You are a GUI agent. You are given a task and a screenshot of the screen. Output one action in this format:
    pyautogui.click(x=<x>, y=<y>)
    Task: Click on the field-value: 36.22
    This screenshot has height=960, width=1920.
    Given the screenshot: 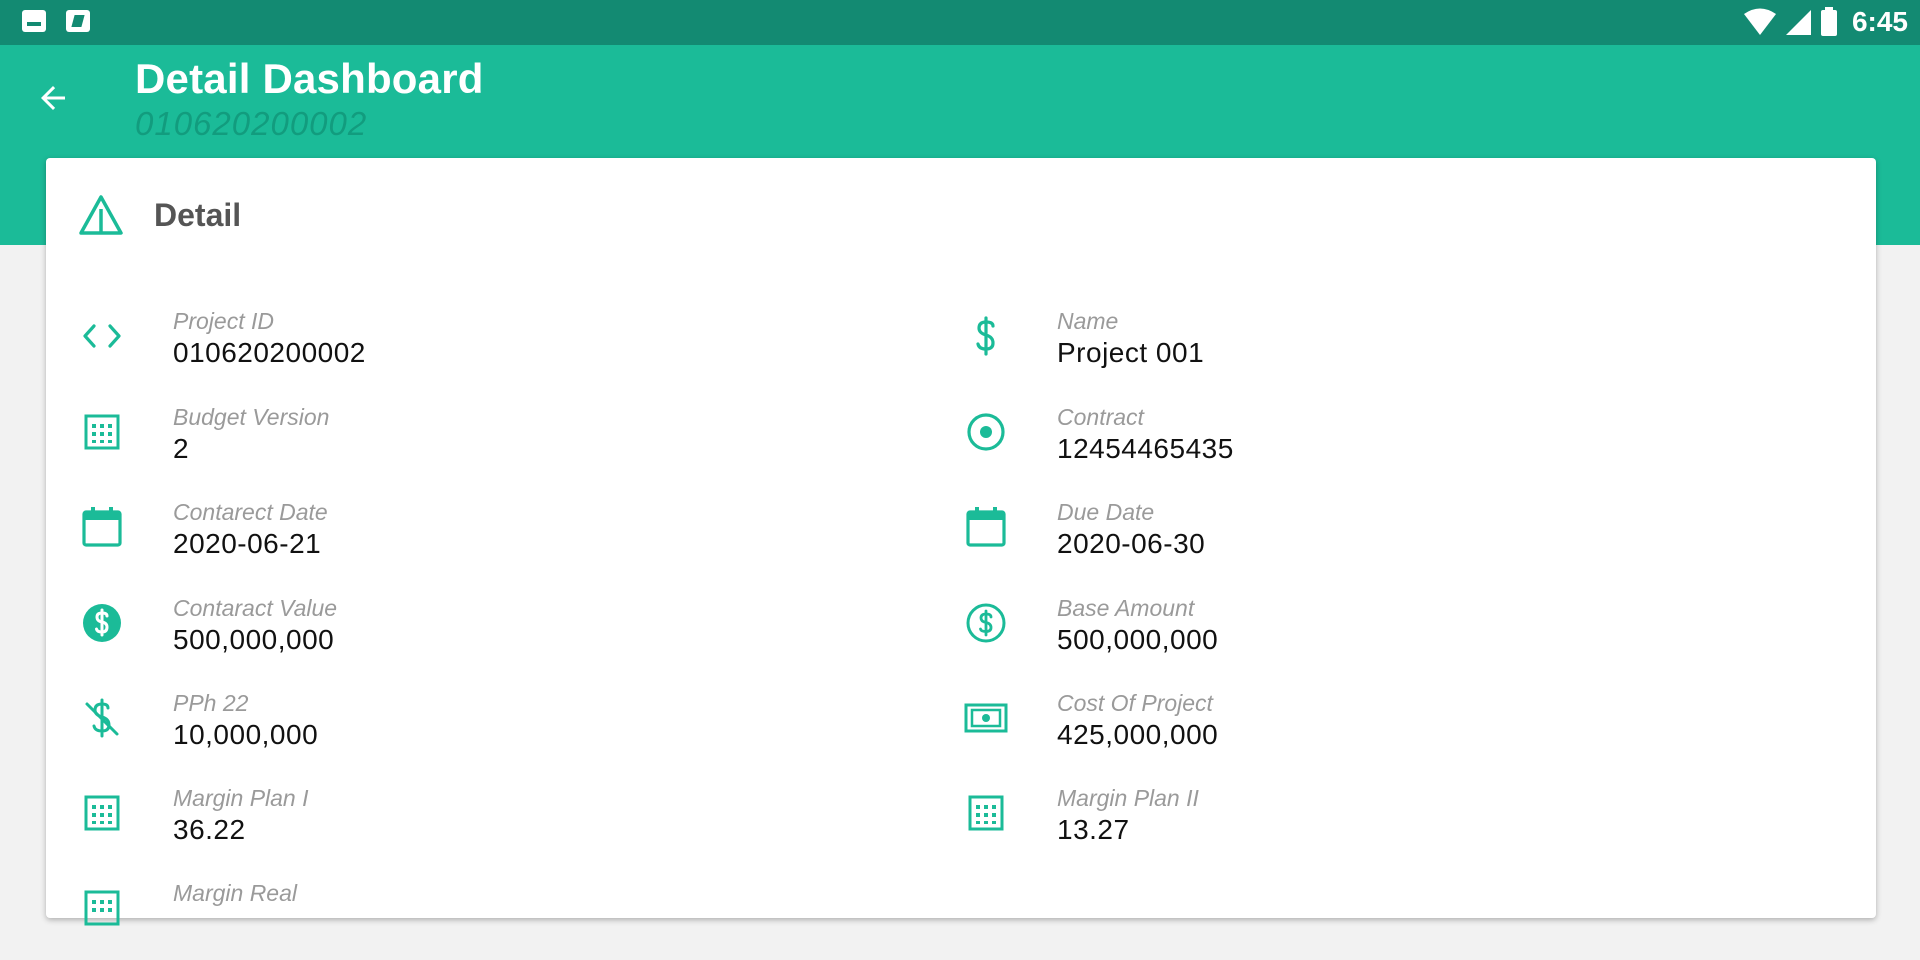 What is the action you would take?
    pyautogui.click(x=209, y=829)
    